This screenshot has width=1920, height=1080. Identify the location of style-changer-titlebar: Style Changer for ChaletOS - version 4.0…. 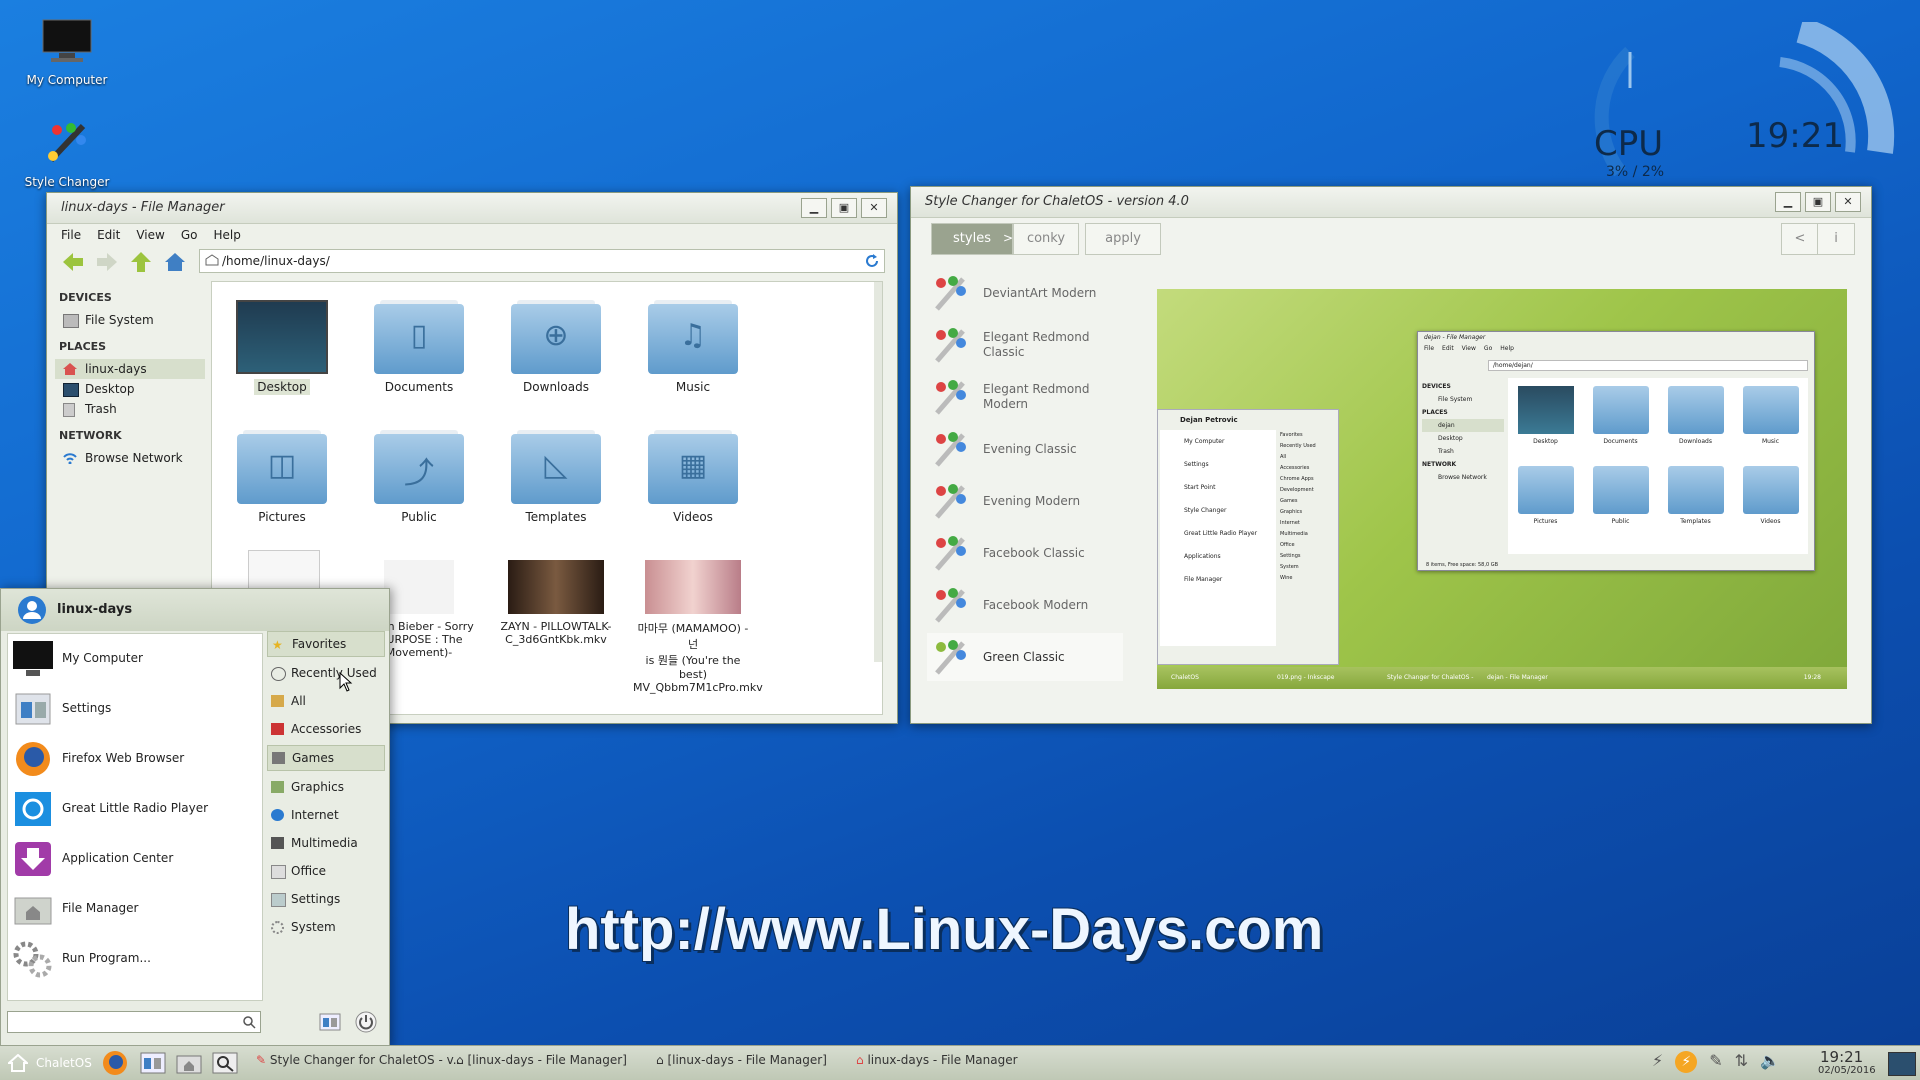
(1391, 202).